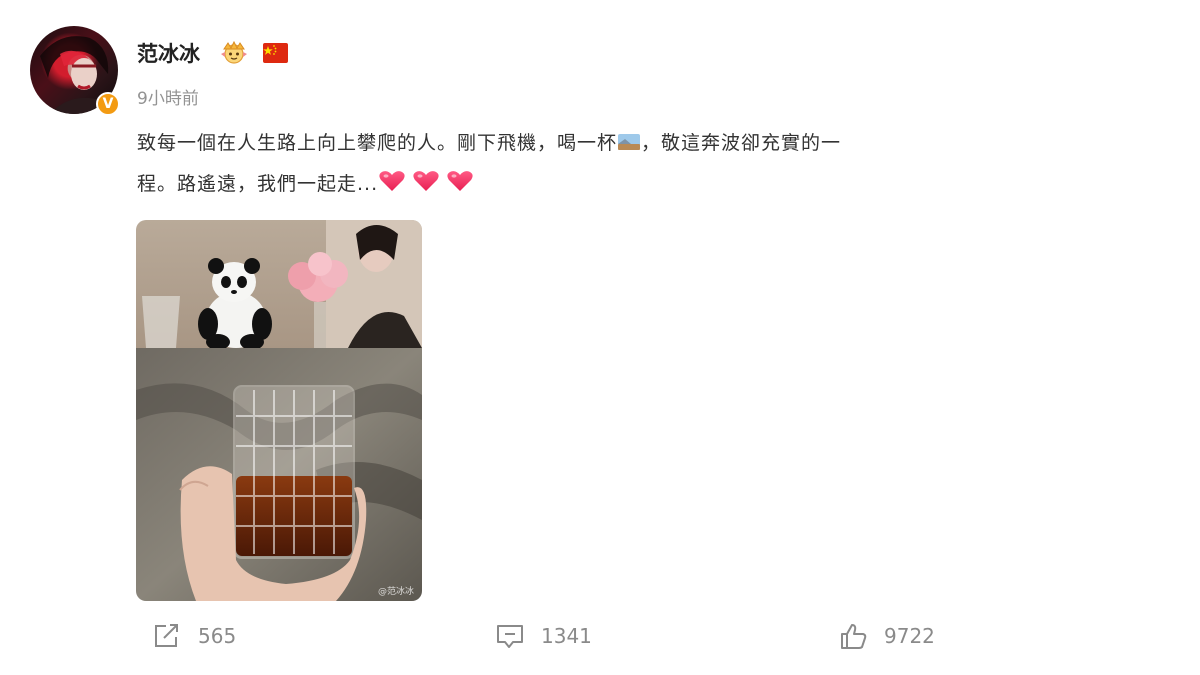 The image size is (1200, 675). I want to click on post-text-segment: ，敬這奔波卻充實的一, so click(741, 143).